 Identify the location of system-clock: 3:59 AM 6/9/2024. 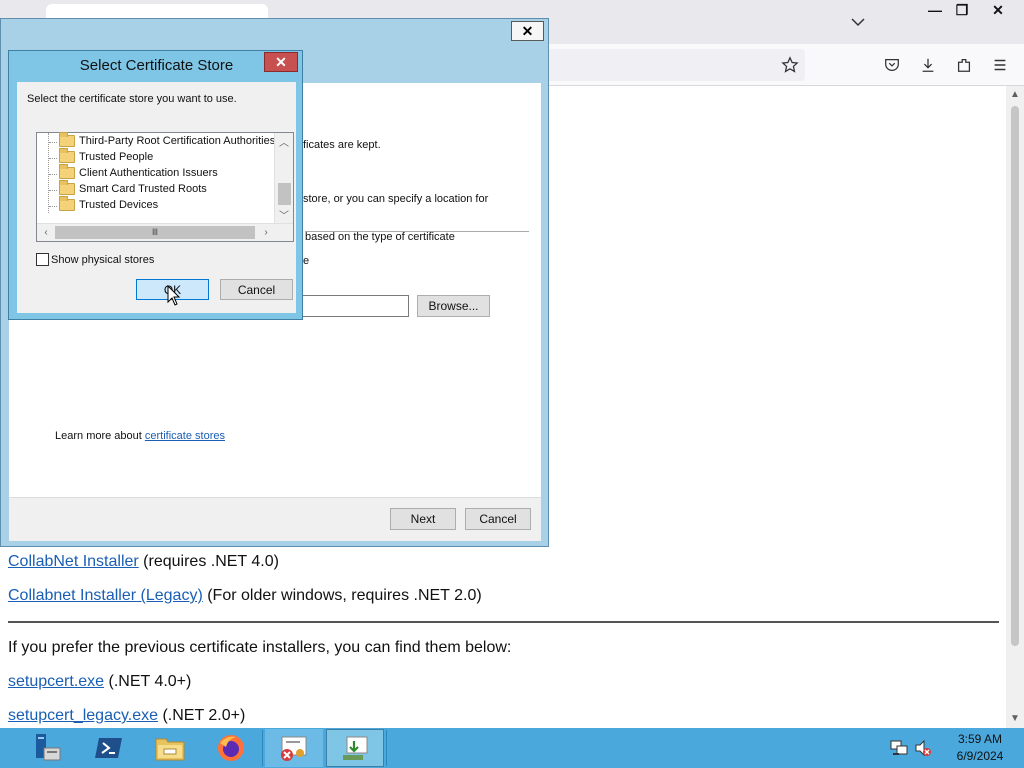
(980, 748).